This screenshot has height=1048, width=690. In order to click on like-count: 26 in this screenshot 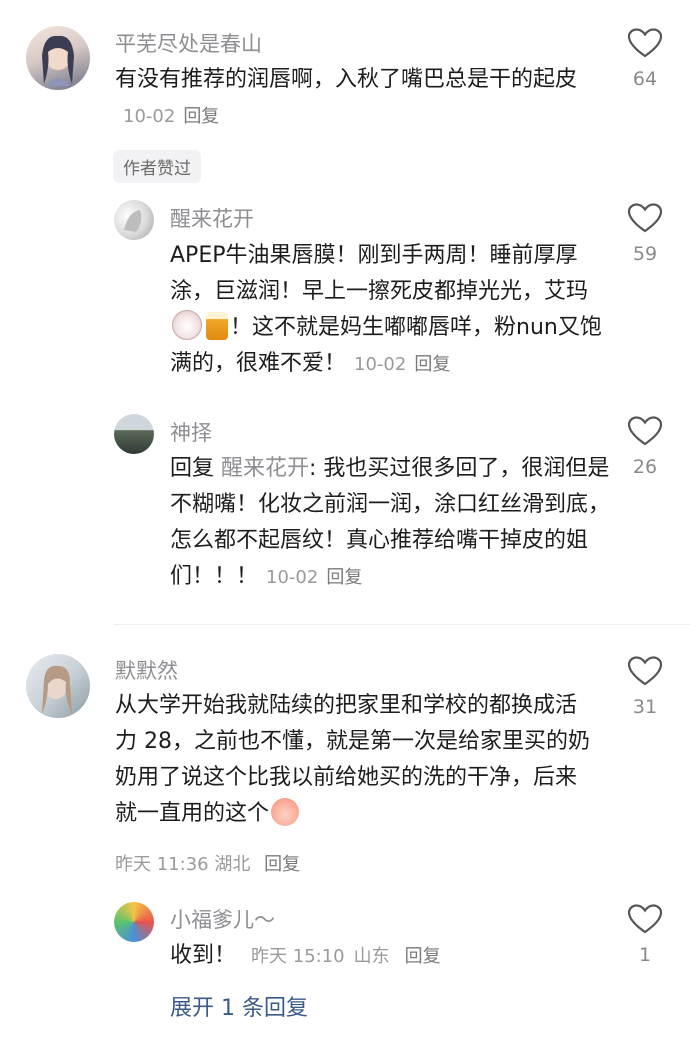, I will do `click(645, 467)`.